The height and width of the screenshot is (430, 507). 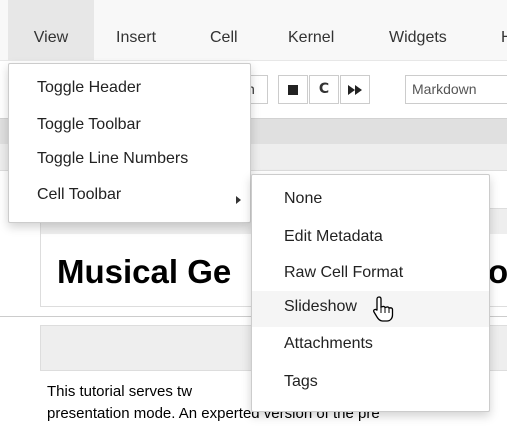 What do you see at coordinates (112, 159) in the screenshot?
I see `menu-item-toggle-line-numbers: Toggle Line Numbers` at bounding box center [112, 159].